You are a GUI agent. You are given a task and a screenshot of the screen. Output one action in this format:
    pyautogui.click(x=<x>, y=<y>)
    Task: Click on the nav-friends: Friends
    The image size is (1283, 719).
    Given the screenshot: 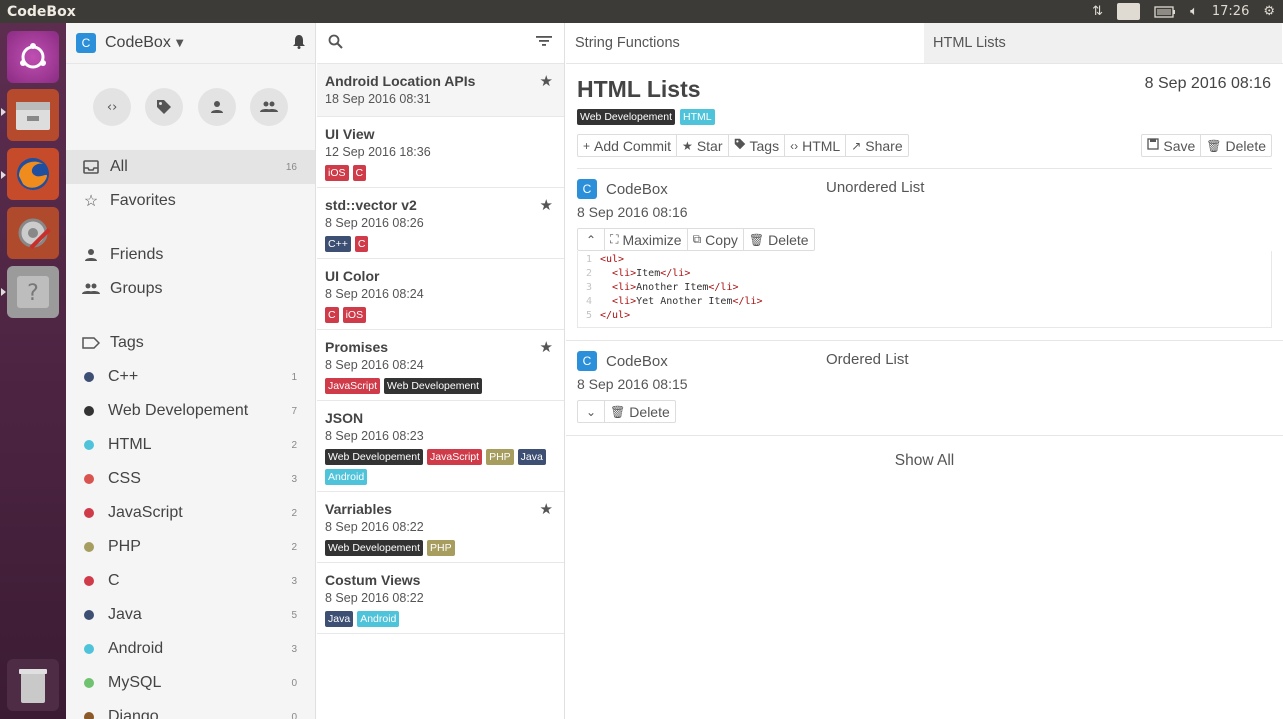 What is the action you would take?
    pyautogui.click(x=190, y=255)
    